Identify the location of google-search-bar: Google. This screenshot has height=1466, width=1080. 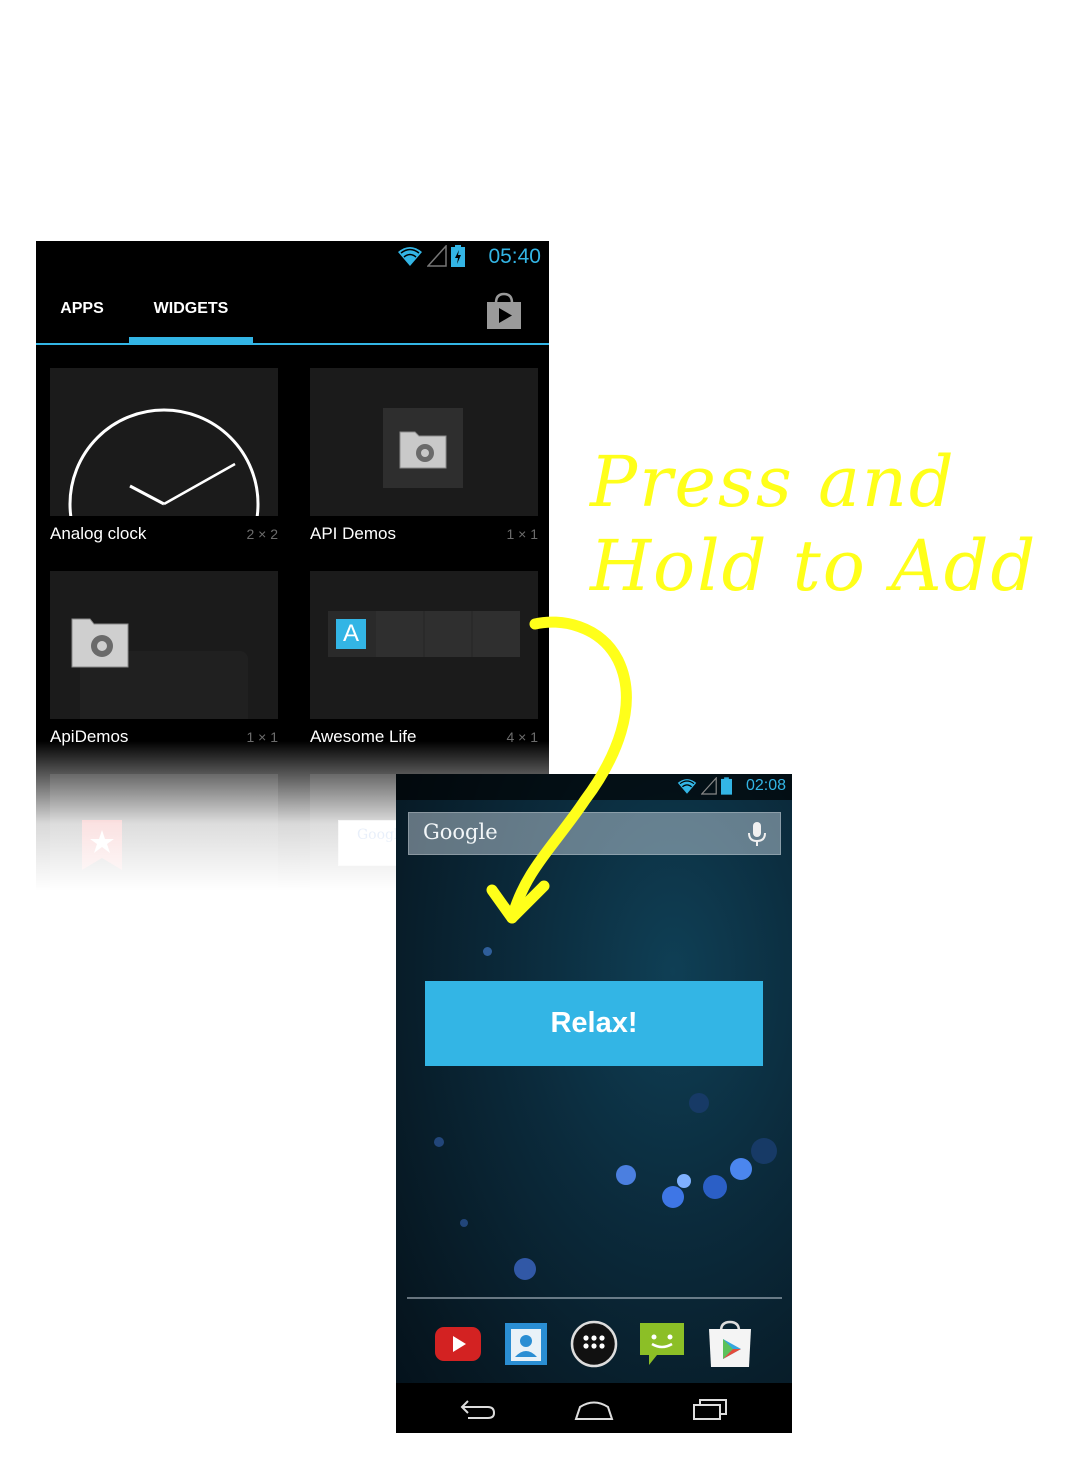
(594, 833).